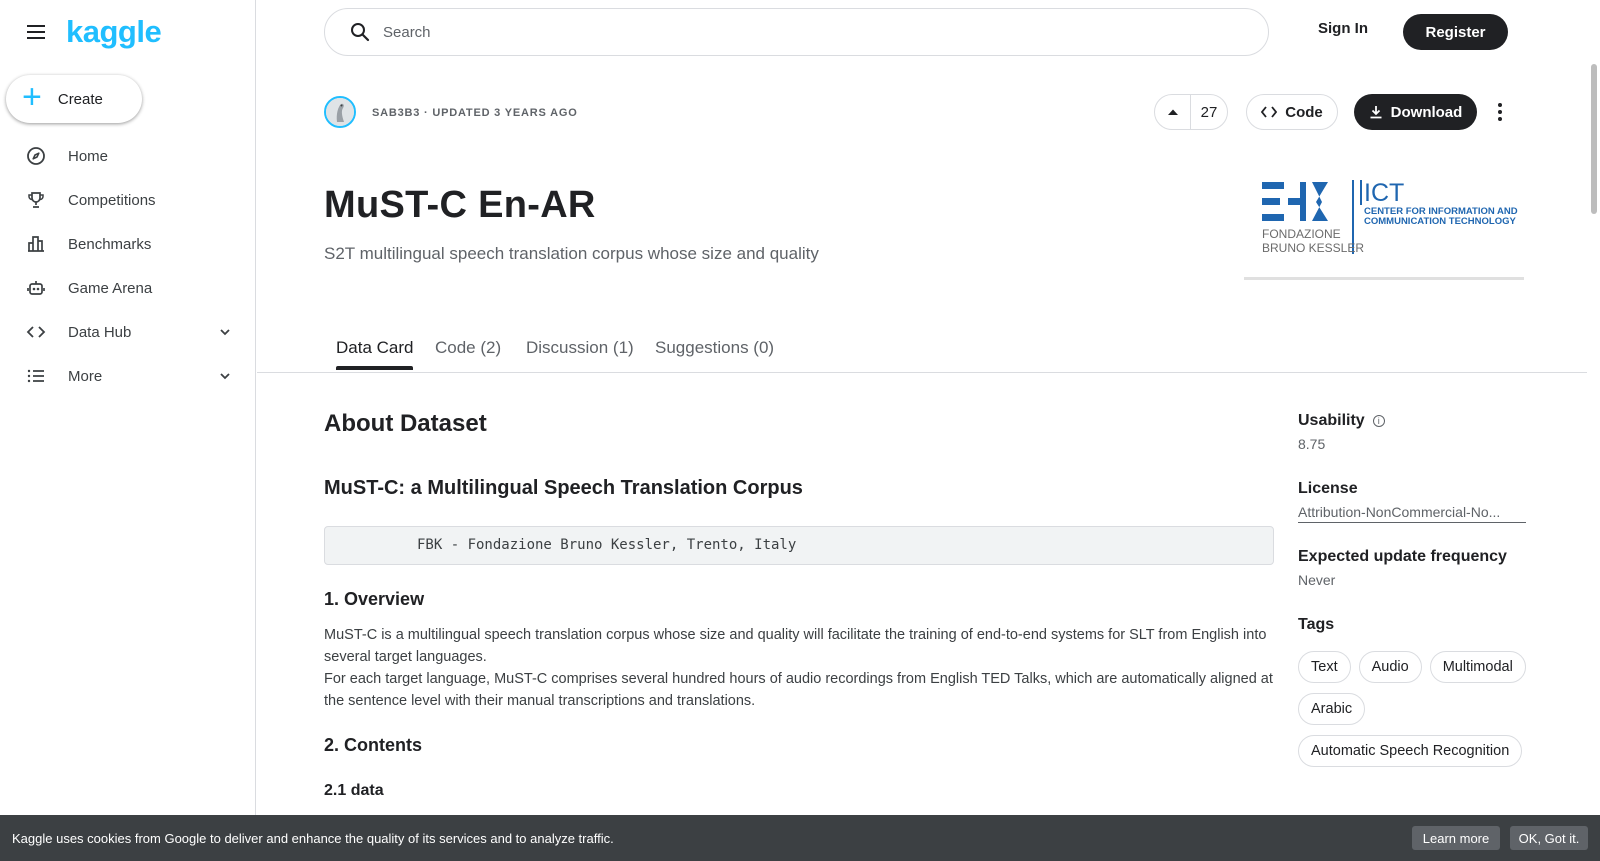 The height and width of the screenshot is (861, 1600). Describe the element at coordinates (1500, 112) in the screenshot. I see `more-options-icon` at that location.